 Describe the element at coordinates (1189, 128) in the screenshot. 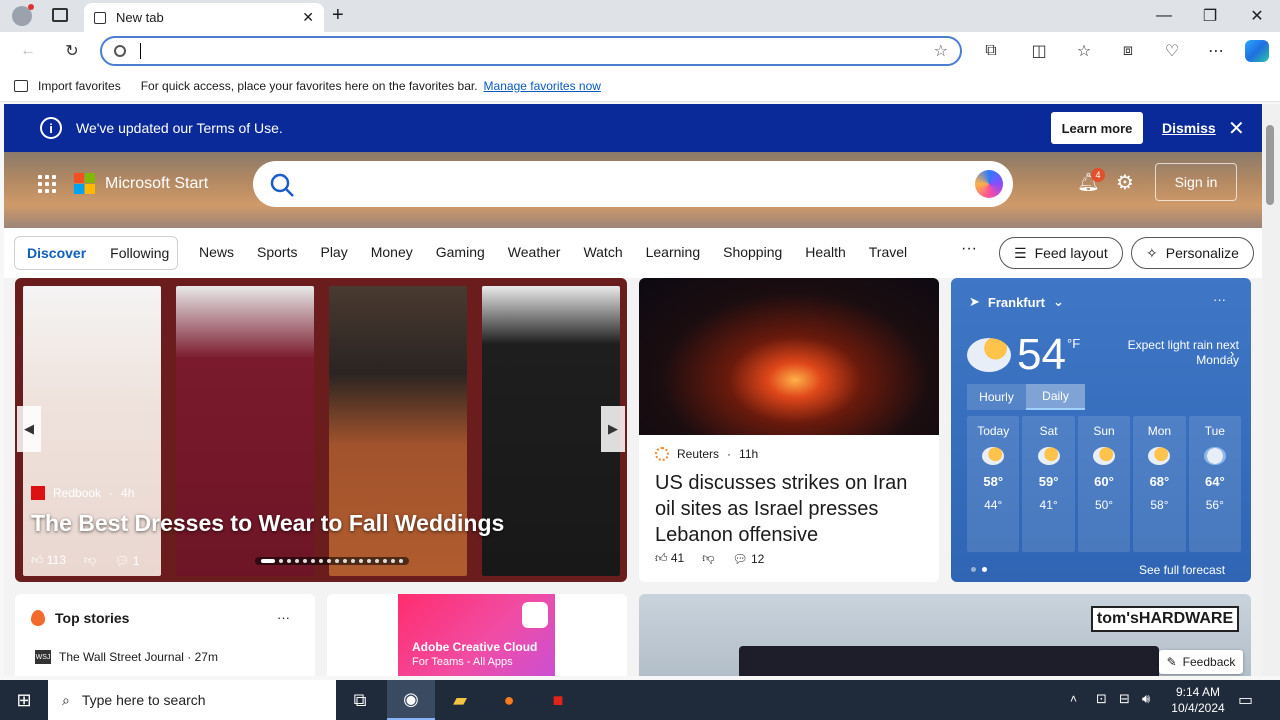

I see `dismiss-link: Dismiss` at that location.